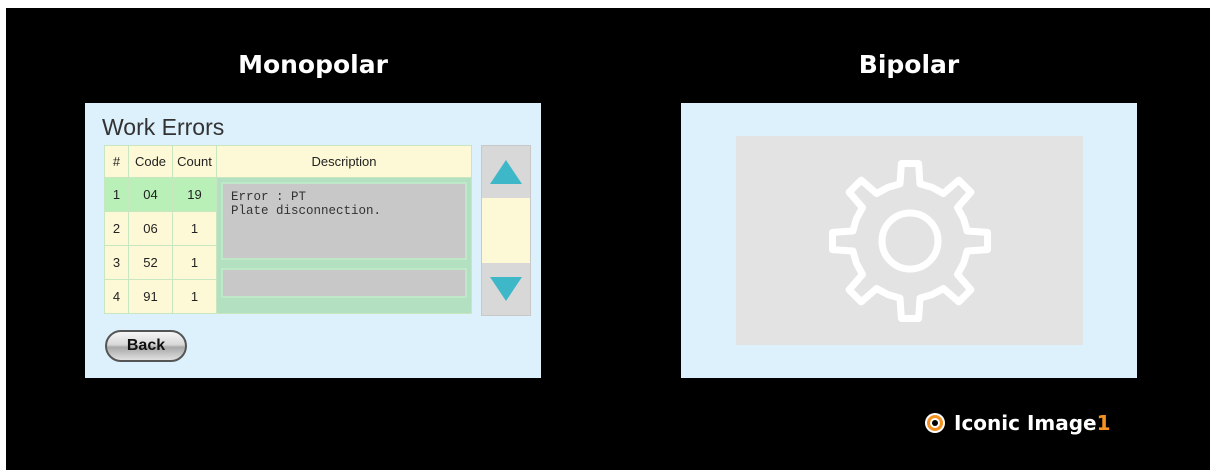 The height and width of the screenshot is (470, 1210). What do you see at coordinates (150, 296) in the screenshot?
I see `row-code: 91` at bounding box center [150, 296].